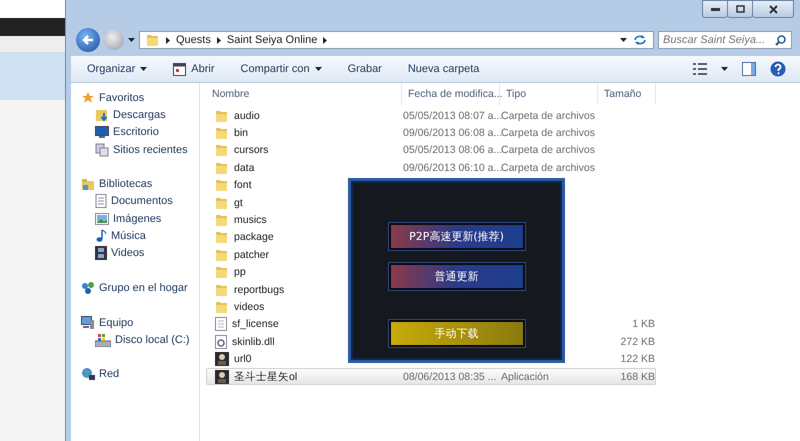 The width and height of the screenshot is (800, 441). Describe the element at coordinates (240, 272) in the screenshot. I see `file-name: pp` at that location.